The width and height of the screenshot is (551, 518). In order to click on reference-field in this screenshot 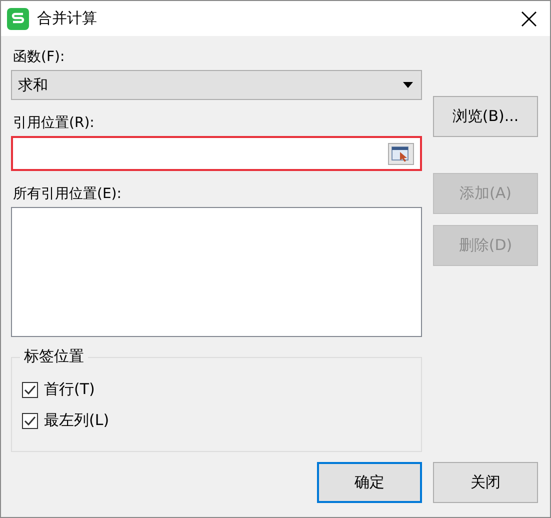, I will do `click(216, 153)`.